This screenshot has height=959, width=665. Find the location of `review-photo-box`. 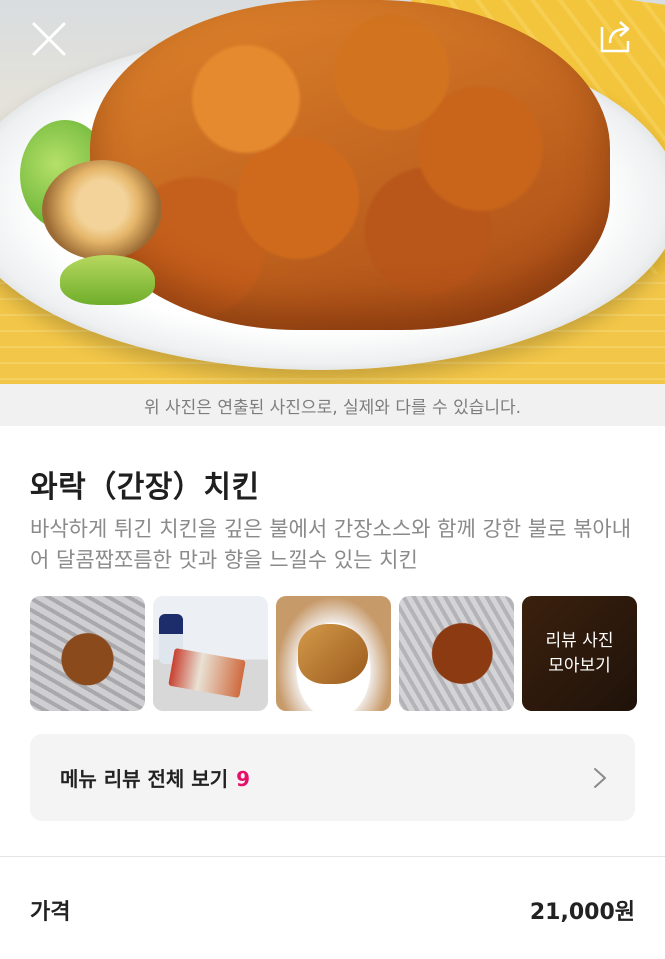

review-photo-box is located at coordinates (207, 673).